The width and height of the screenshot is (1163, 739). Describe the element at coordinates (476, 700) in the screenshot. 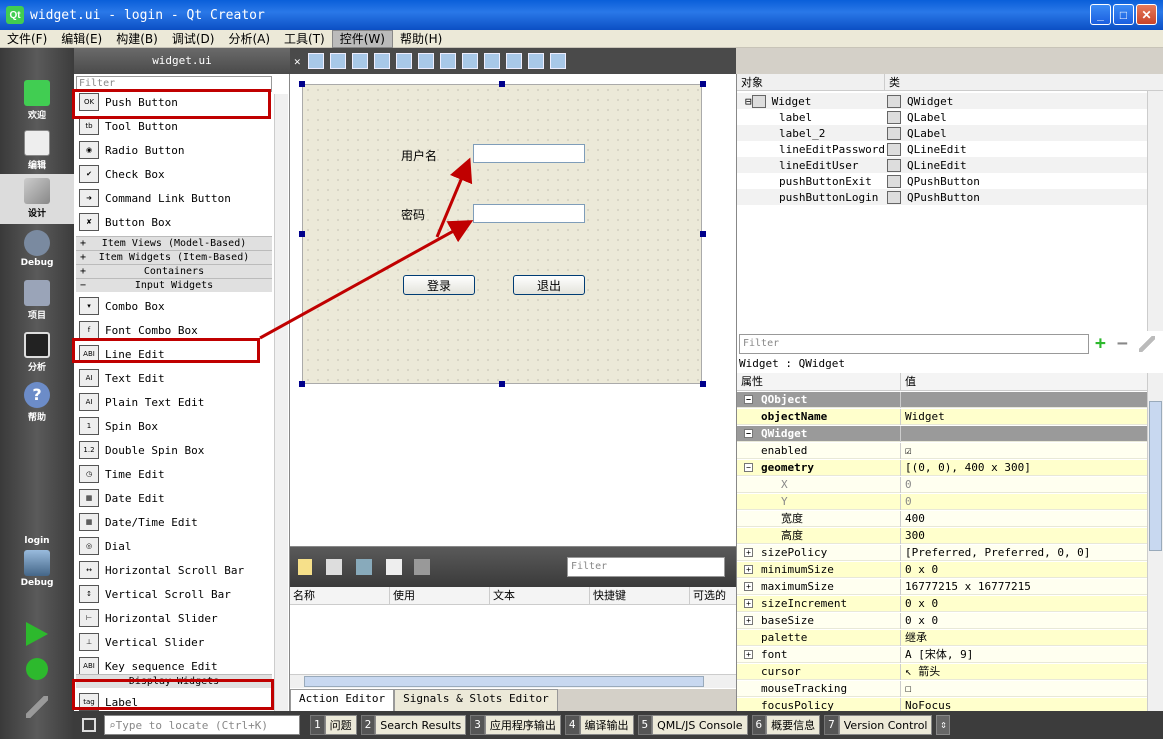

I see `tab-signals-slots: Signals & Slots Editor` at that location.